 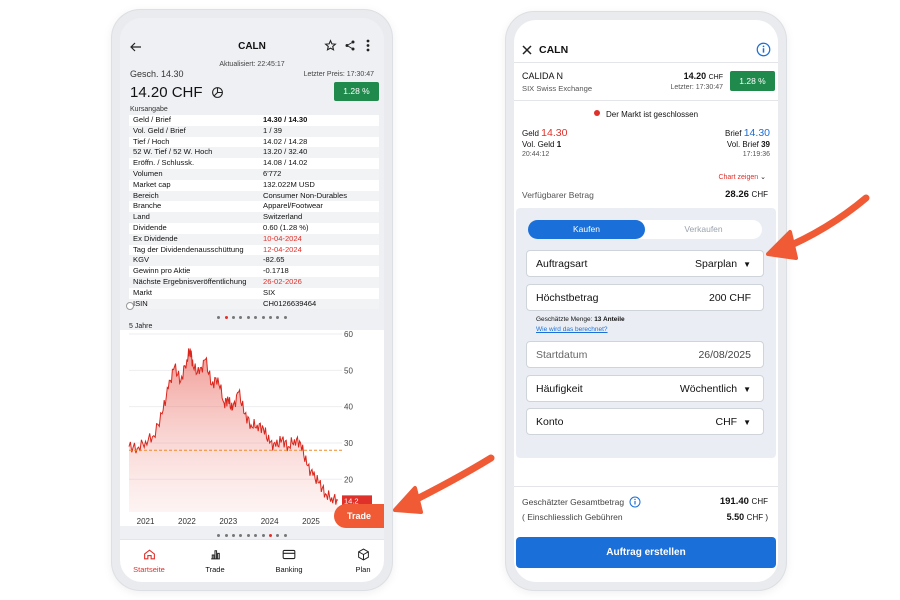 I want to click on current-price: 14.20 CHF, so click(x=166, y=92).